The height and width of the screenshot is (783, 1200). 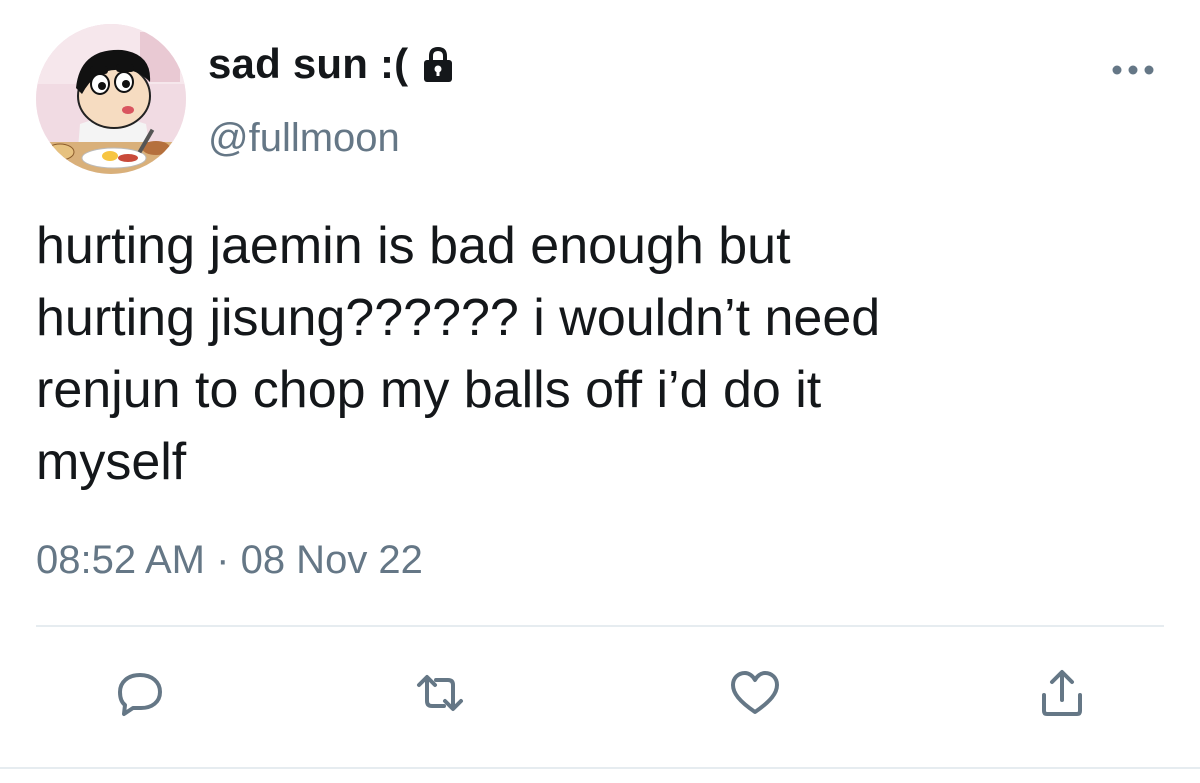 I want to click on tweet-text-line: hurting jisung?????? i wouldn’t need, so click(x=458, y=318).